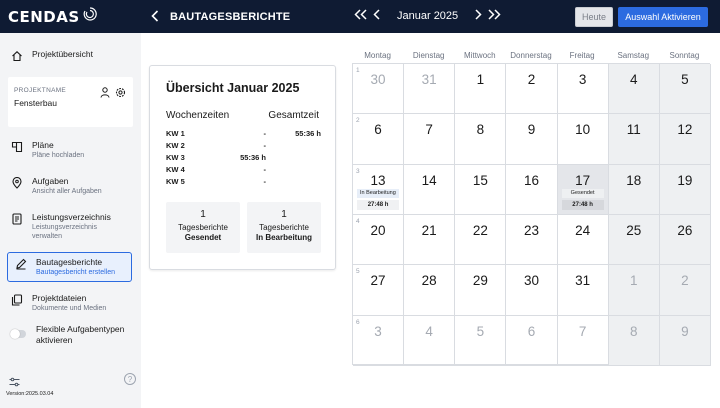  What do you see at coordinates (494, 16) in the screenshot?
I see `double-chevron-right-icon` at bounding box center [494, 16].